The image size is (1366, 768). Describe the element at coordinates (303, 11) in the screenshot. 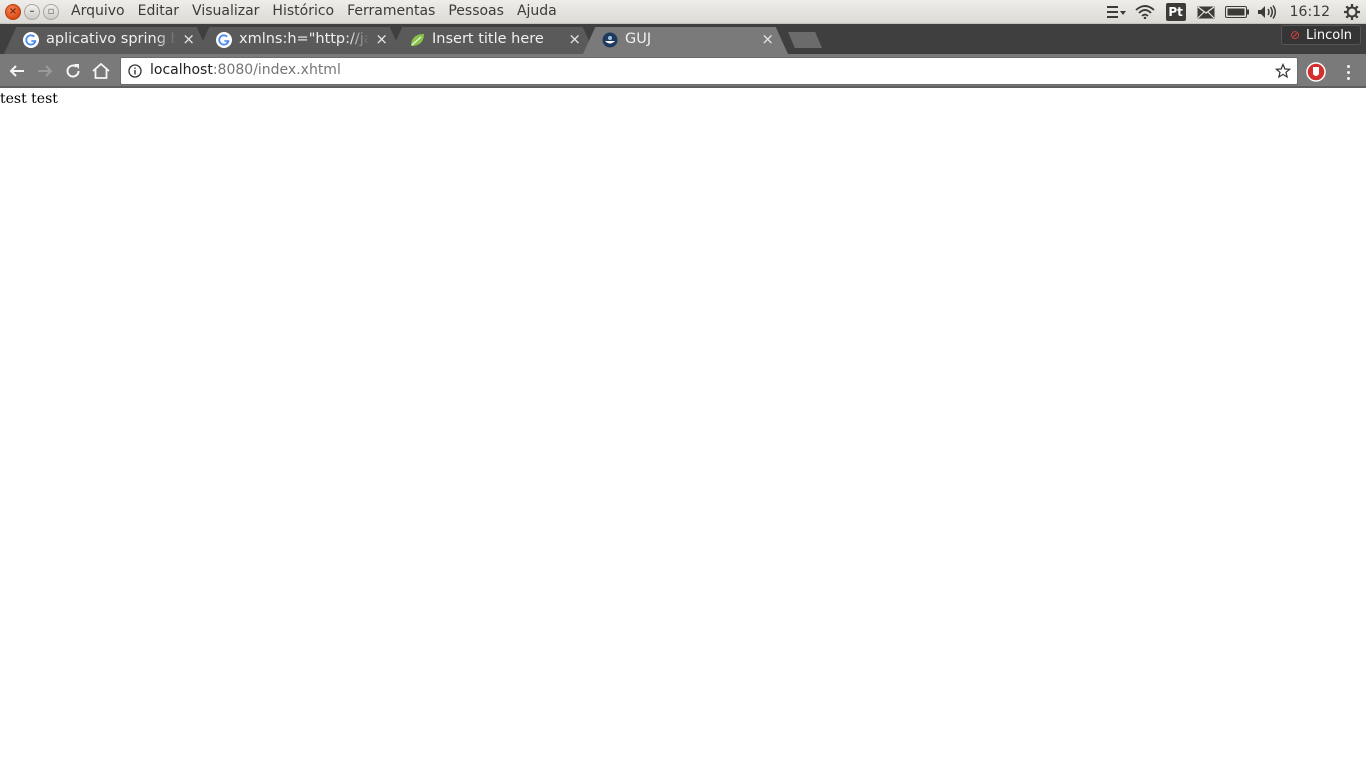

I see `menu-historico: Histórico` at that location.